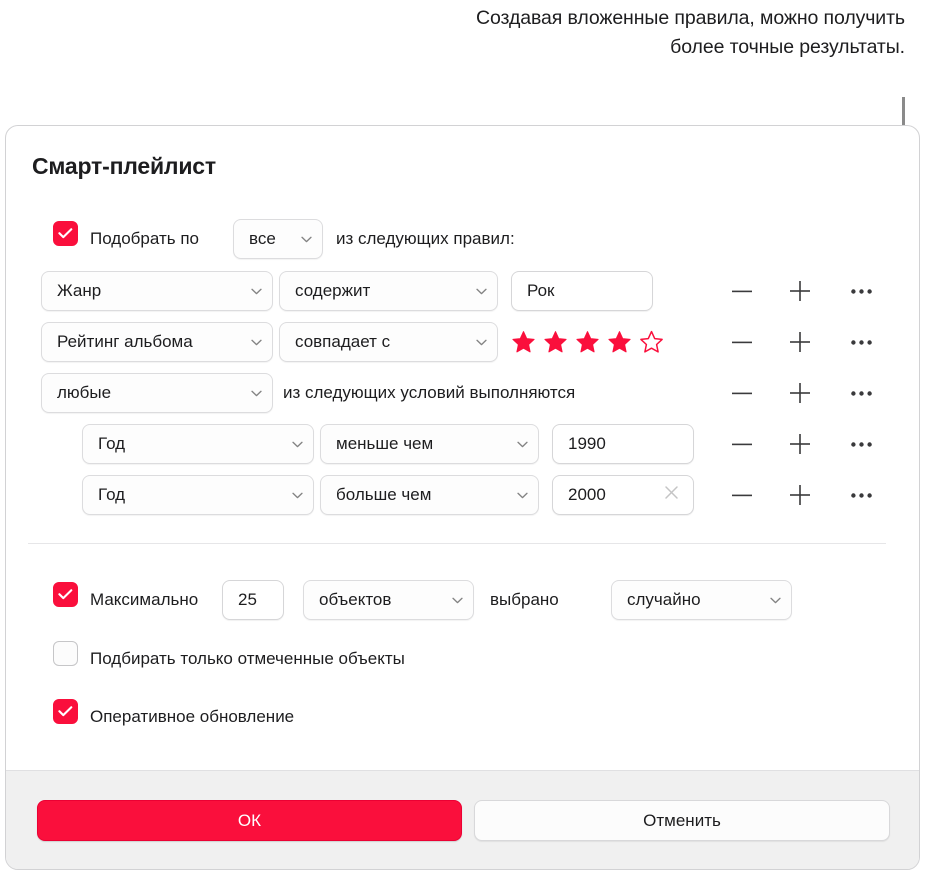 The width and height of the screenshot is (931, 883). What do you see at coordinates (343, 341) in the screenshot?
I see `rule-operator-value-1: совпадает с` at bounding box center [343, 341].